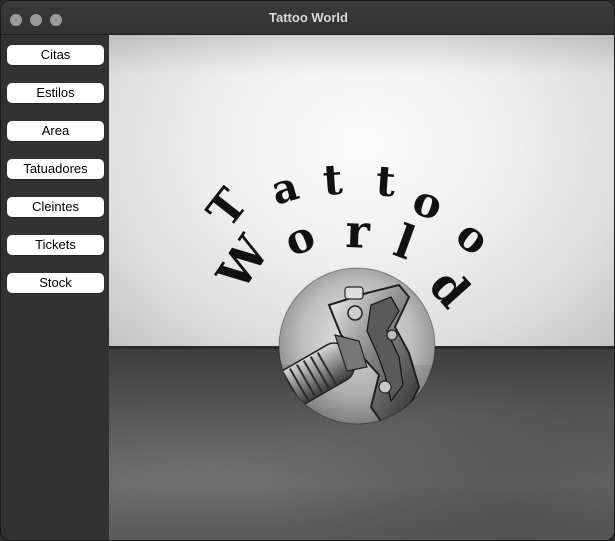  Describe the element at coordinates (55, 55) in the screenshot. I see `citas-button: Citas` at that location.